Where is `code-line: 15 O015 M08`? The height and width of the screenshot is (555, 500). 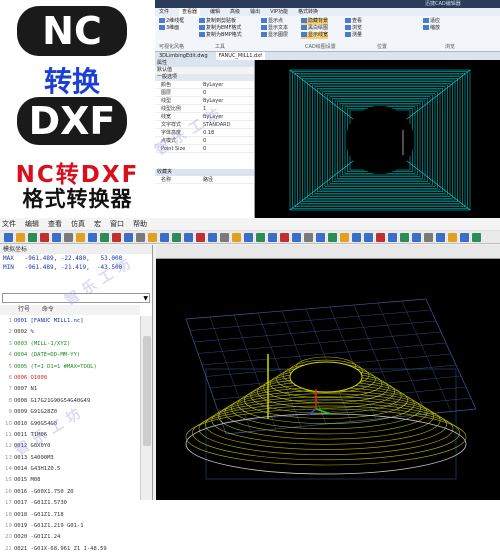
code-line: 15 O015 M08 is located at coordinates (70, 480).